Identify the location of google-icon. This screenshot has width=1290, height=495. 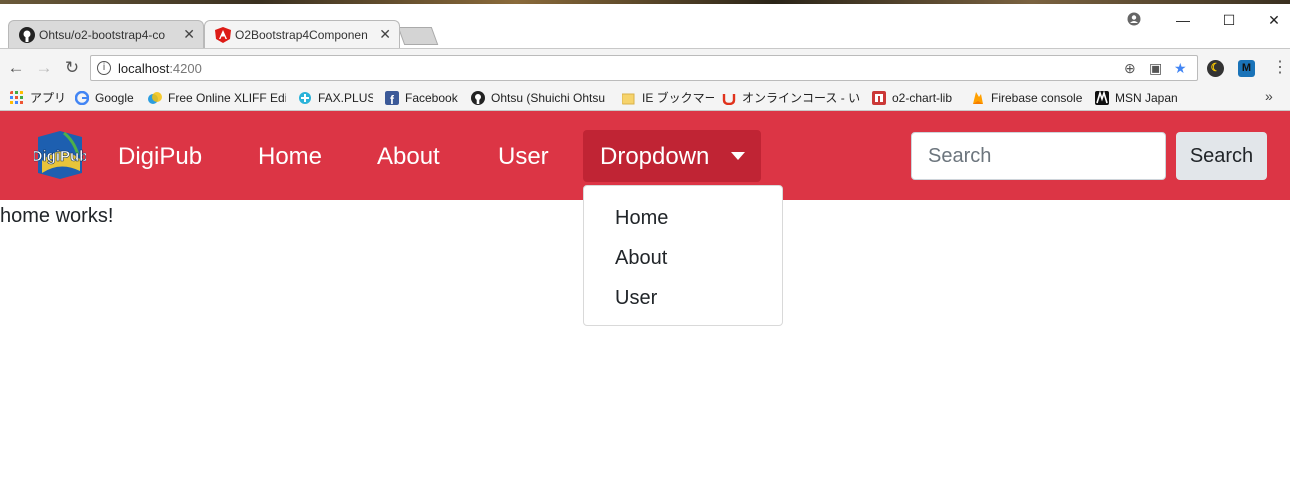
(82, 98).